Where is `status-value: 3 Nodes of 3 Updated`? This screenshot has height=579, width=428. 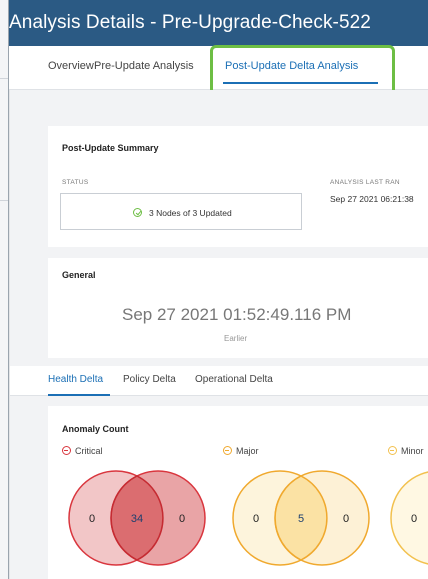
status-value: 3 Nodes of 3 Updated is located at coordinates (190, 213).